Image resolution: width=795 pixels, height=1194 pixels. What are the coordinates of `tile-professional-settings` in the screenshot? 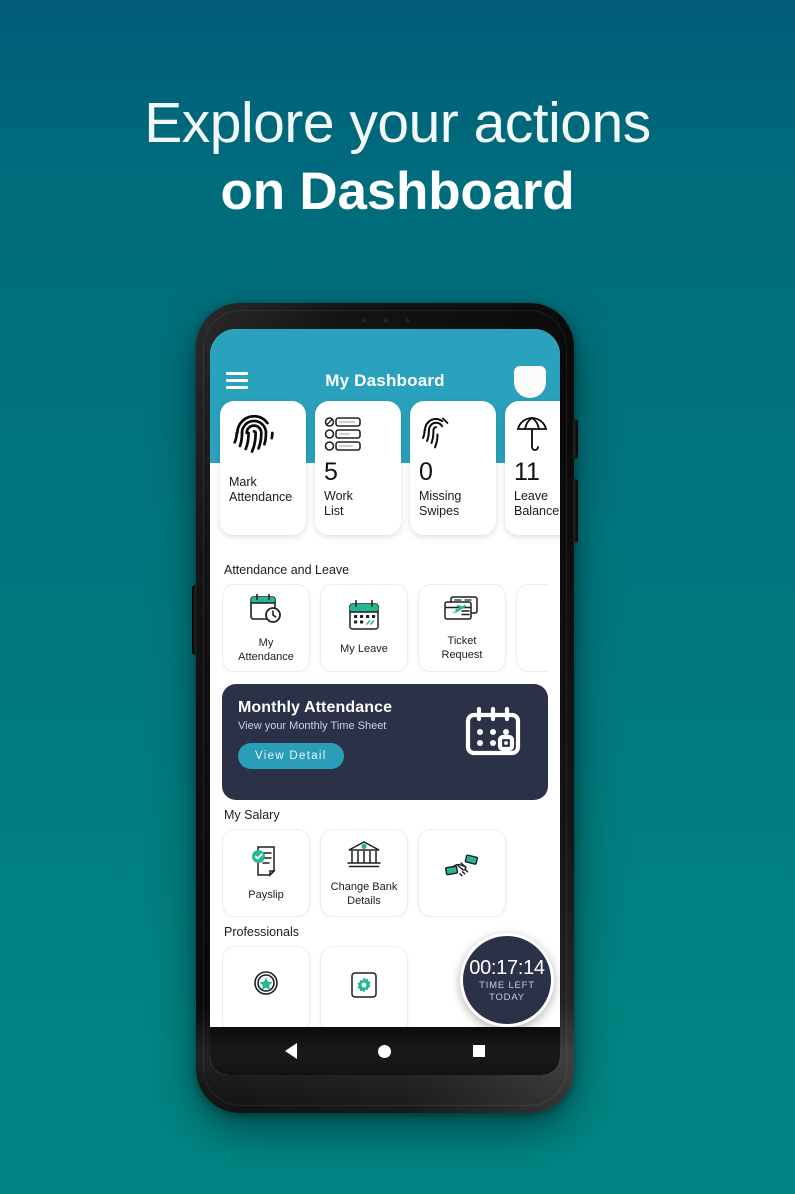 It's located at (364, 990).